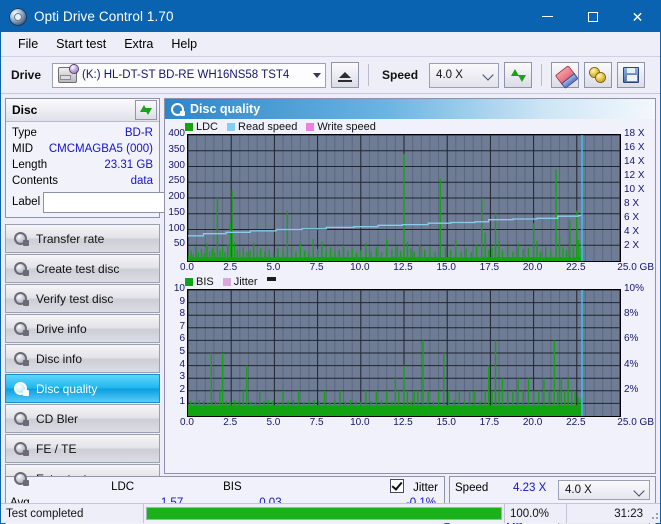 Image resolution: width=661 pixels, height=524 pixels. What do you see at coordinates (503, 488) in the screenshot?
I see `readout-speed: Speed 4.23 X` at bounding box center [503, 488].